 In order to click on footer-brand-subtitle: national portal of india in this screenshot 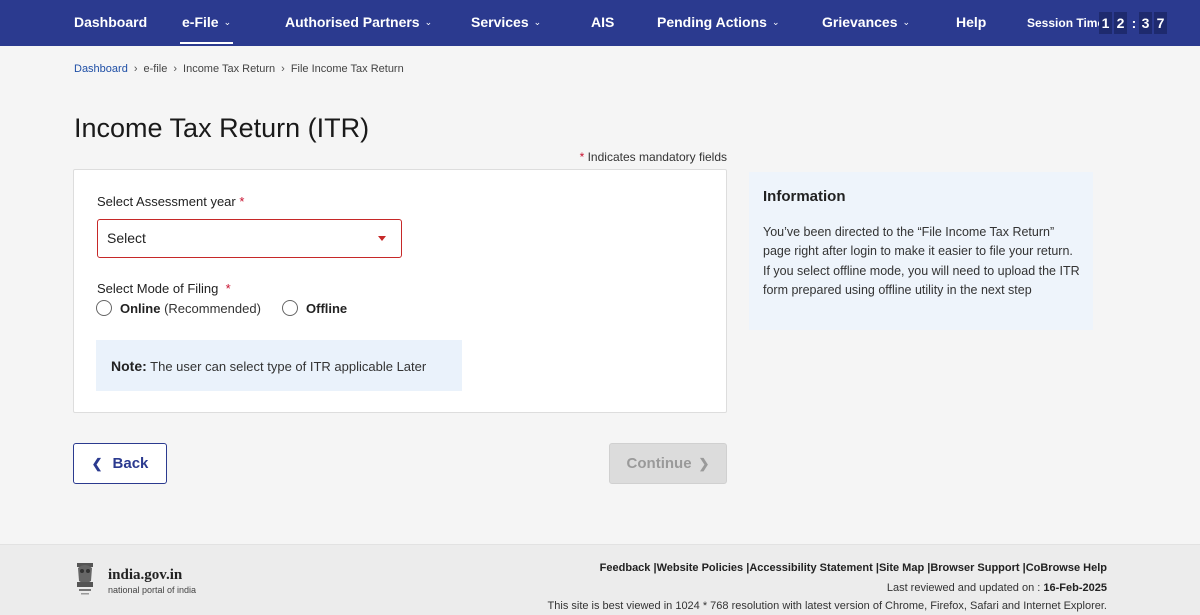, I will do `click(152, 590)`.